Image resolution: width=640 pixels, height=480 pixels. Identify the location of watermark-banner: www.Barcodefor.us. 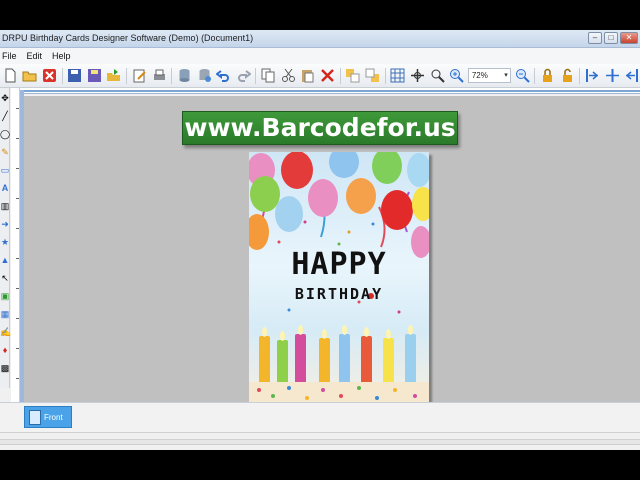
(320, 128).